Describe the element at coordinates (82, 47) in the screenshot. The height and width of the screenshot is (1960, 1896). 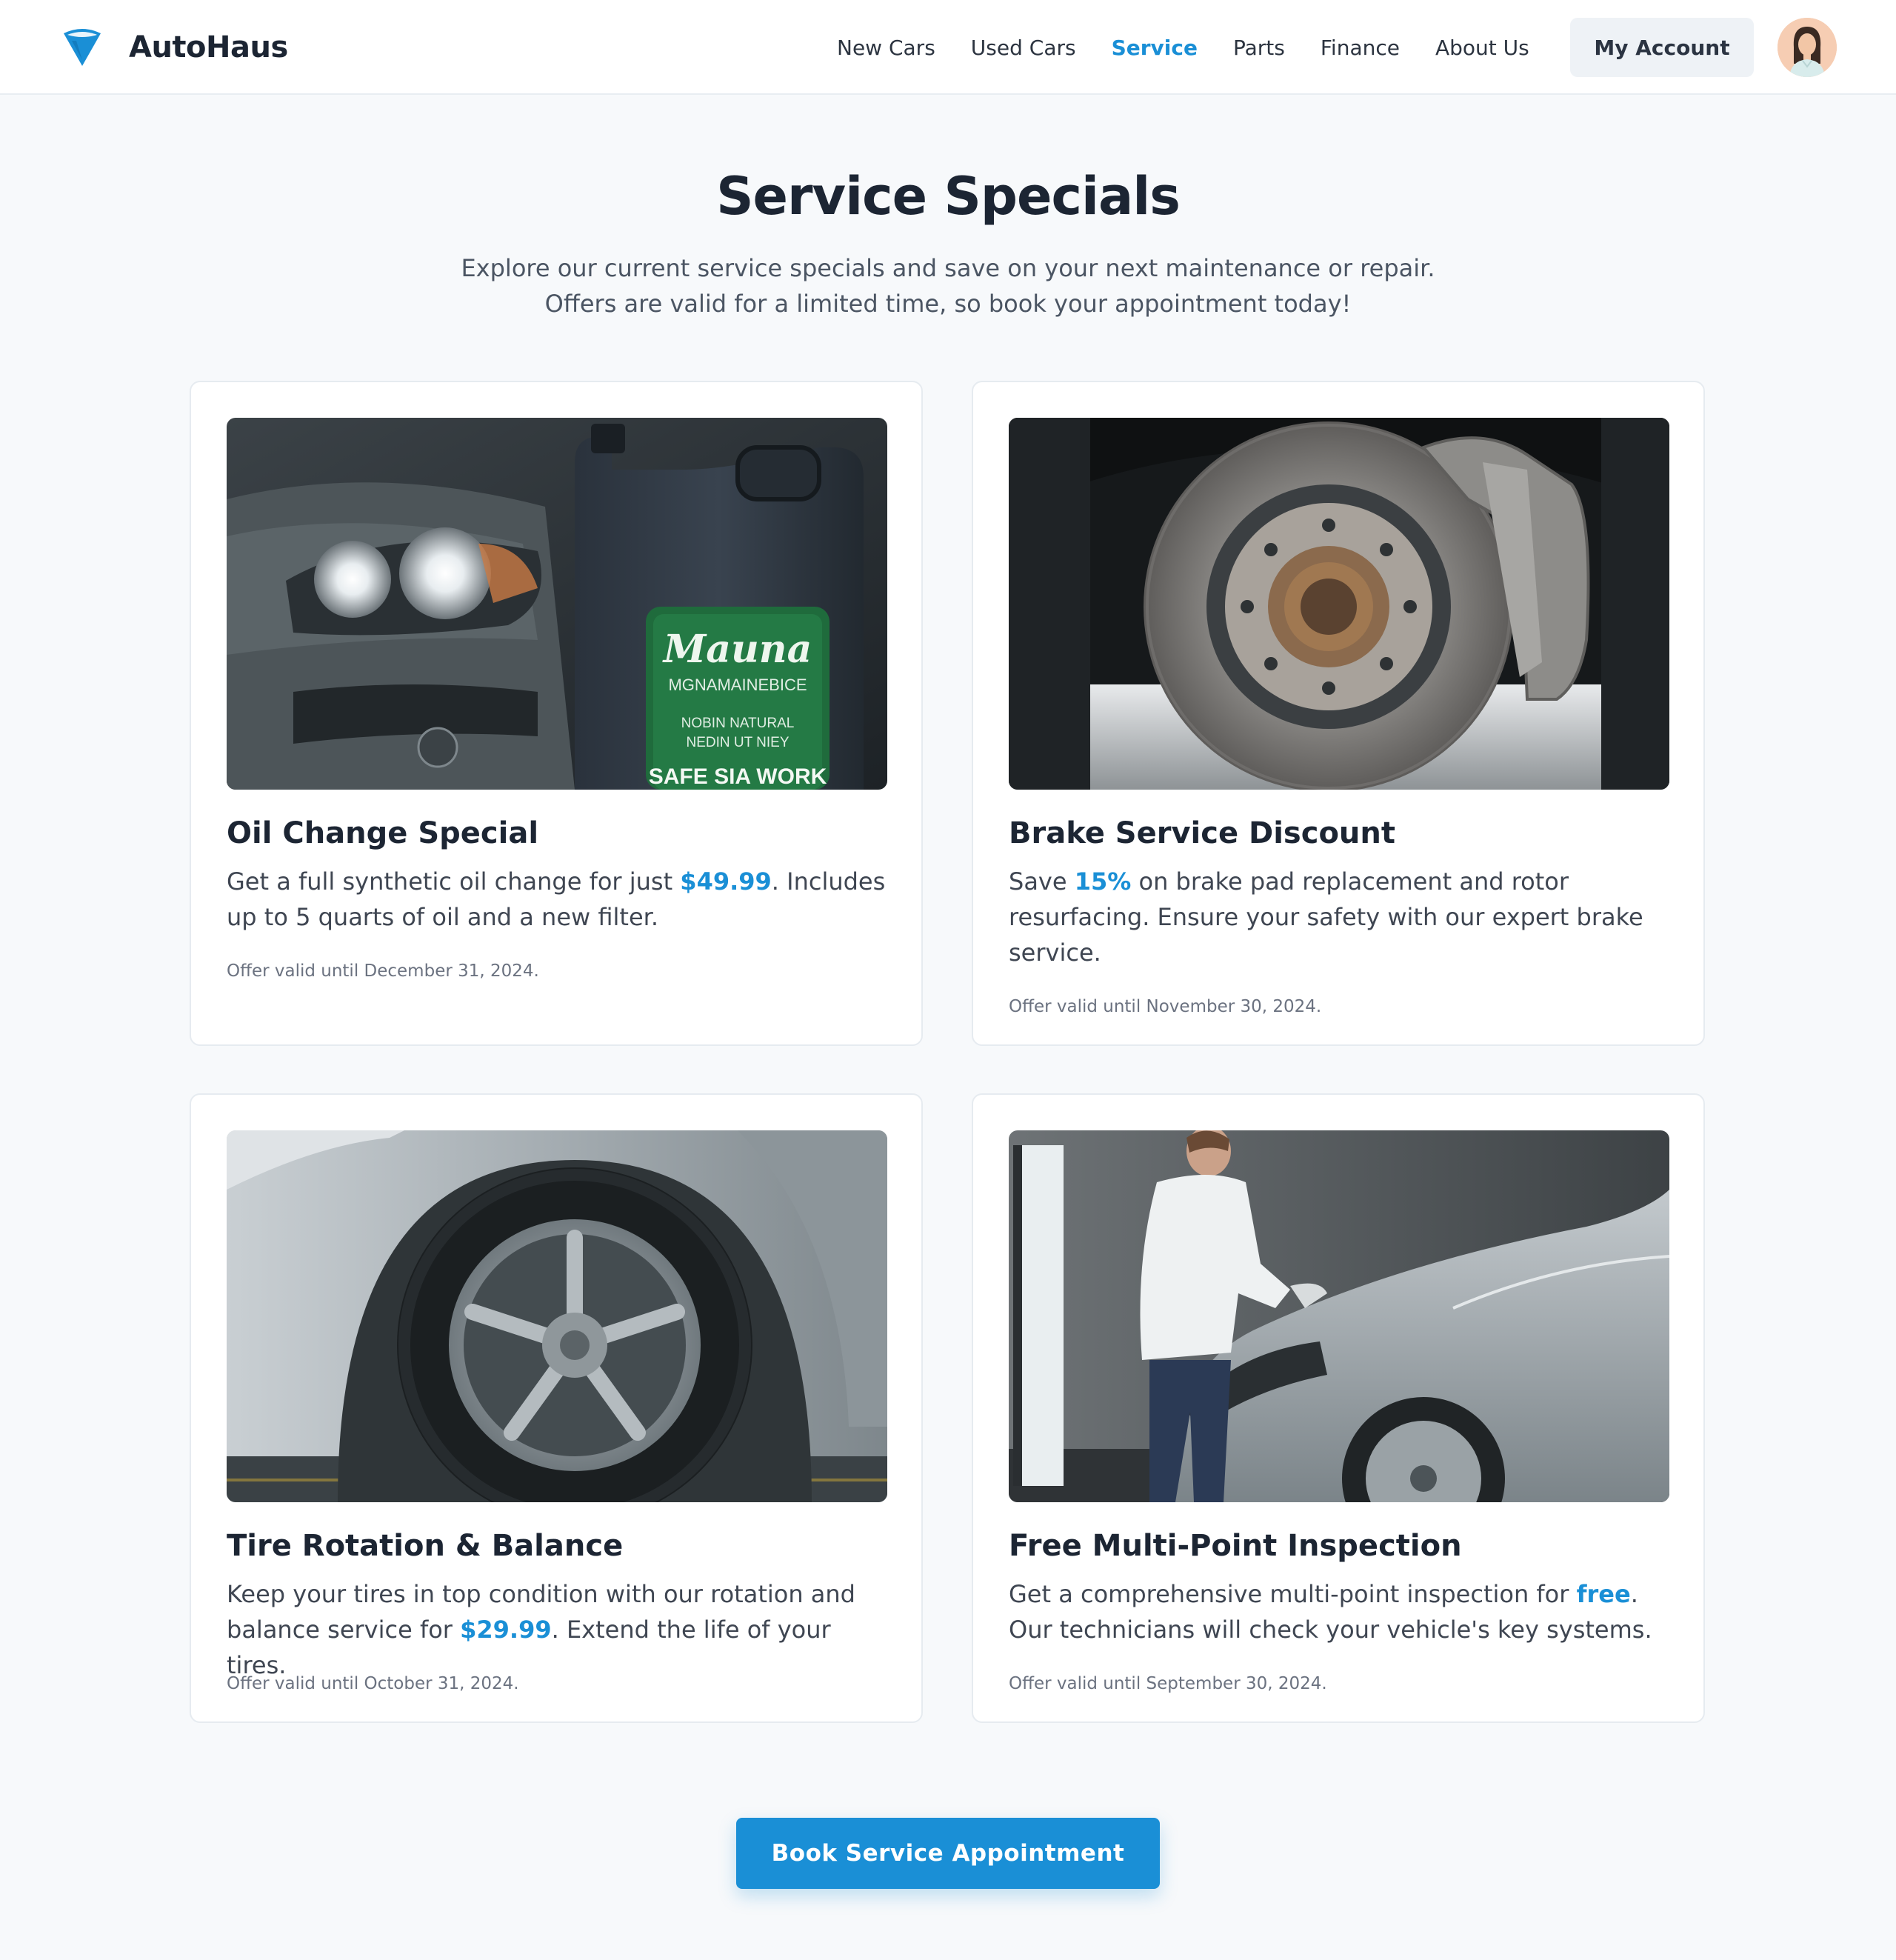
I see `autohaus-logo-icon` at that location.